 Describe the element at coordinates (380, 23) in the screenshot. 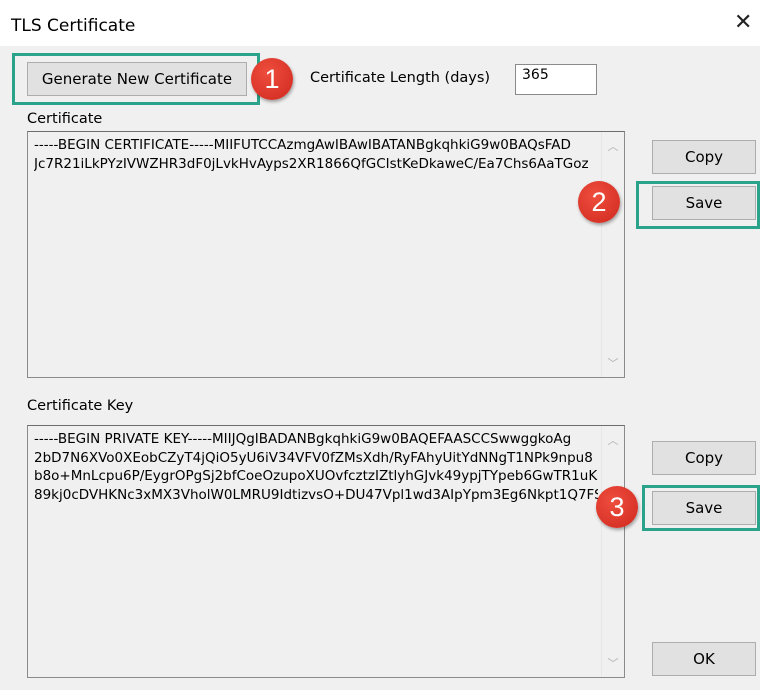

I see `title-bar: TLS Certificate ✕` at that location.